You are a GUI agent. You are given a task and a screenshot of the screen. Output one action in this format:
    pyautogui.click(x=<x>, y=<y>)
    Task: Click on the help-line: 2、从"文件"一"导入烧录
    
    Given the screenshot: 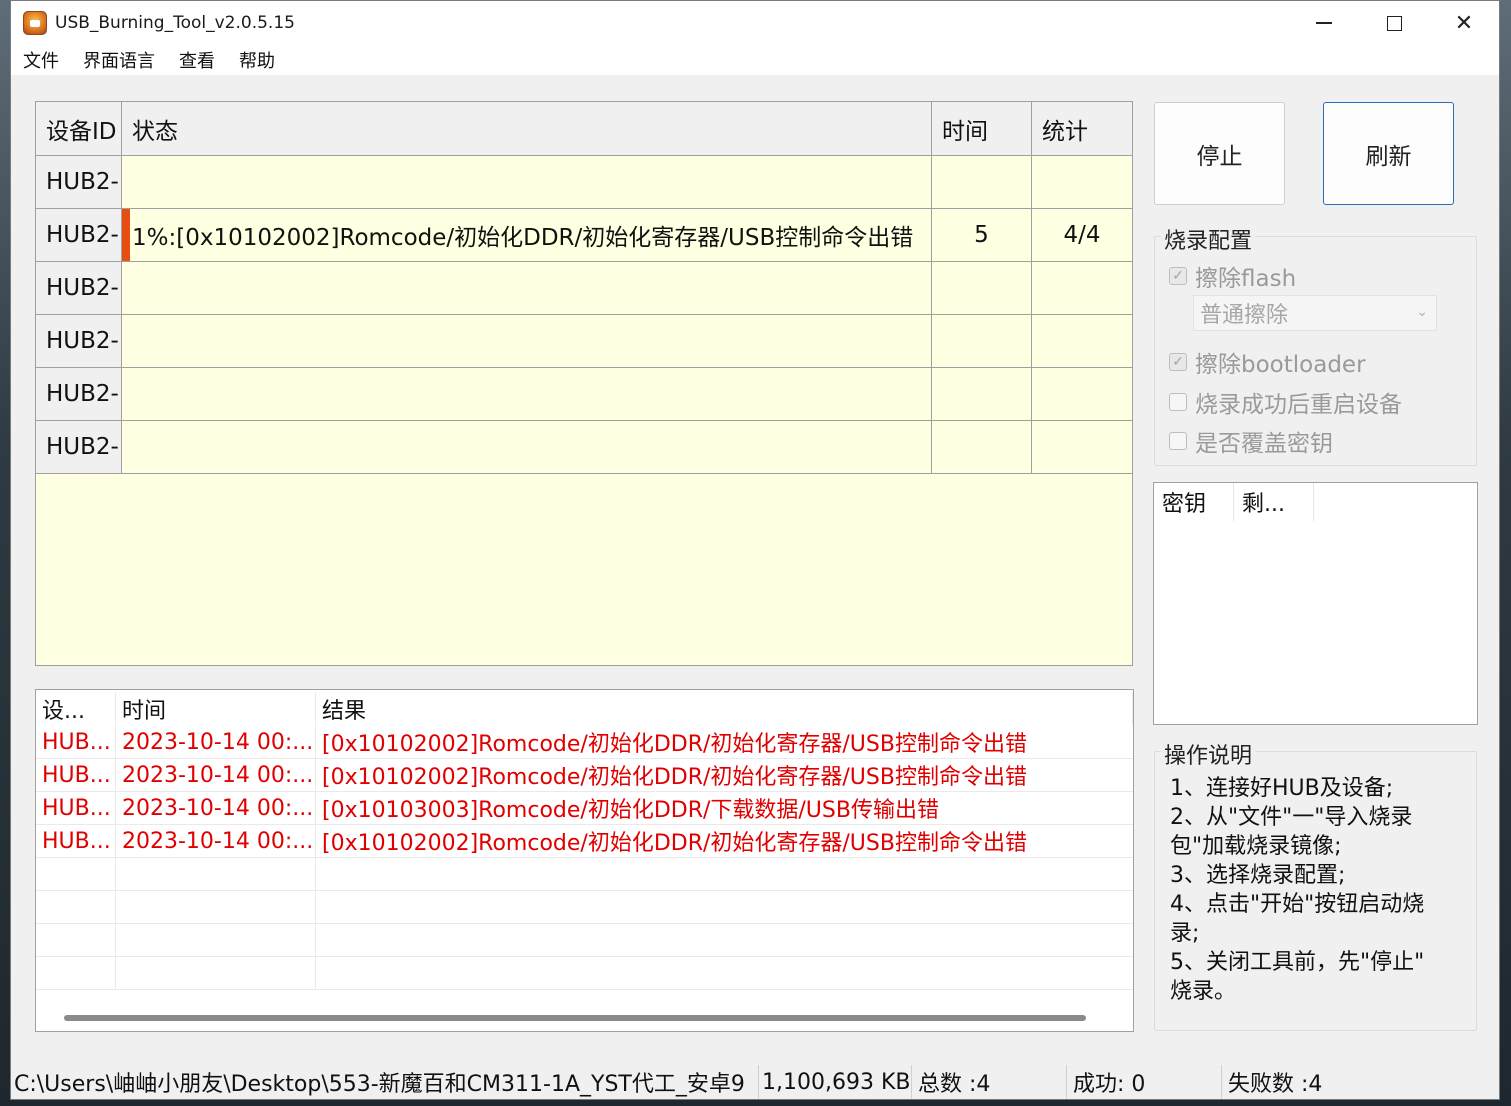 What is the action you would take?
    pyautogui.click(x=1291, y=817)
    